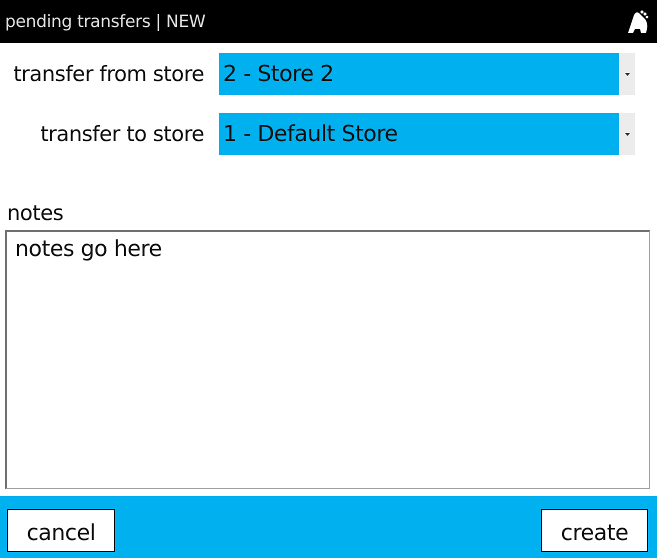 This screenshot has width=657, height=558. What do you see at coordinates (122, 134) in the screenshot?
I see `field-label: transfer to store` at bounding box center [122, 134].